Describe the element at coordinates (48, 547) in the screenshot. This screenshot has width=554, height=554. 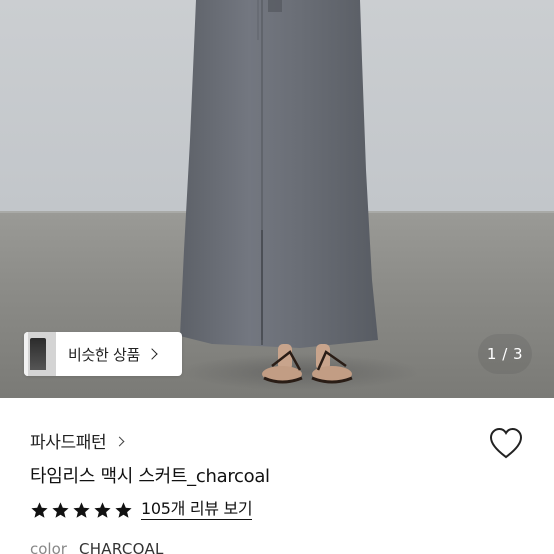
I see `color-label: color` at that location.